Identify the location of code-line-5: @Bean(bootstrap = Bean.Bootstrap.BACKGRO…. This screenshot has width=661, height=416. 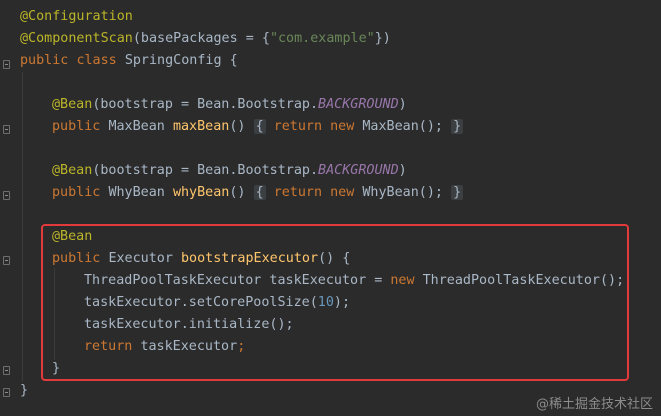
(229, 105).